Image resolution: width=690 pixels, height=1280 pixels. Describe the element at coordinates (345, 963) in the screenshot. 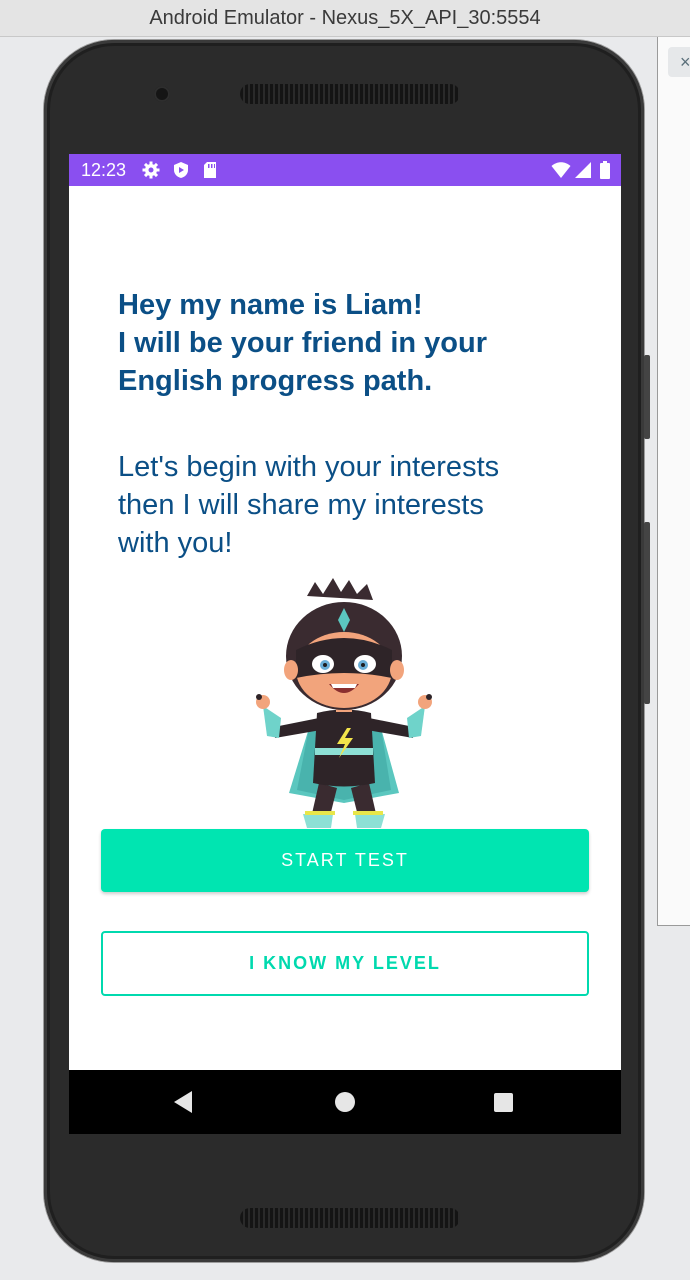

I see `i-know-my-level-button: I KNOW MY LEVEL` at that location.